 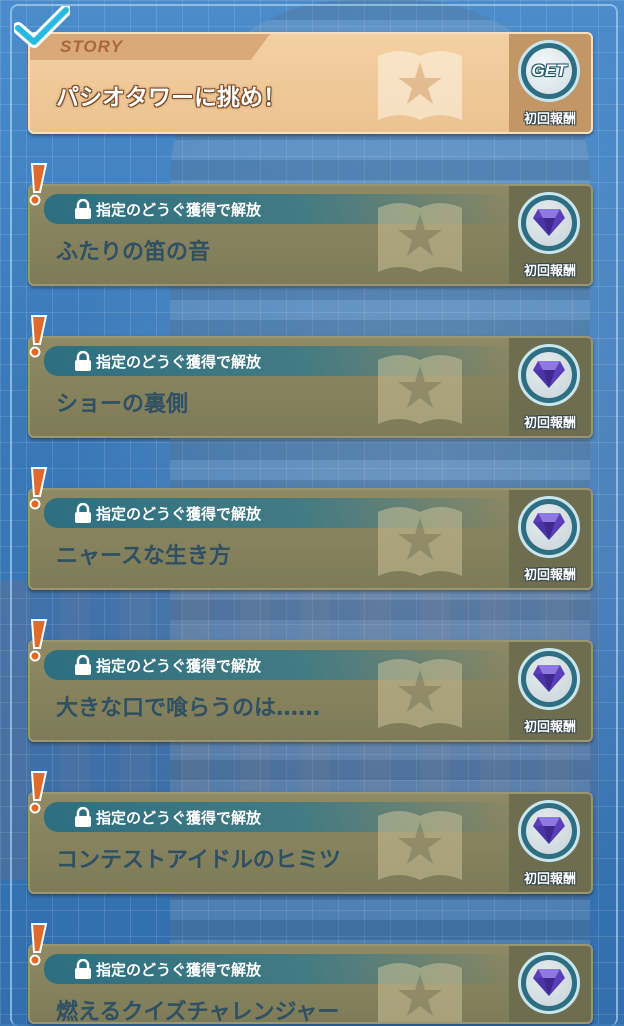 I want to click on reward-panel: GET 初回報酬, so click(x=550, y=83).